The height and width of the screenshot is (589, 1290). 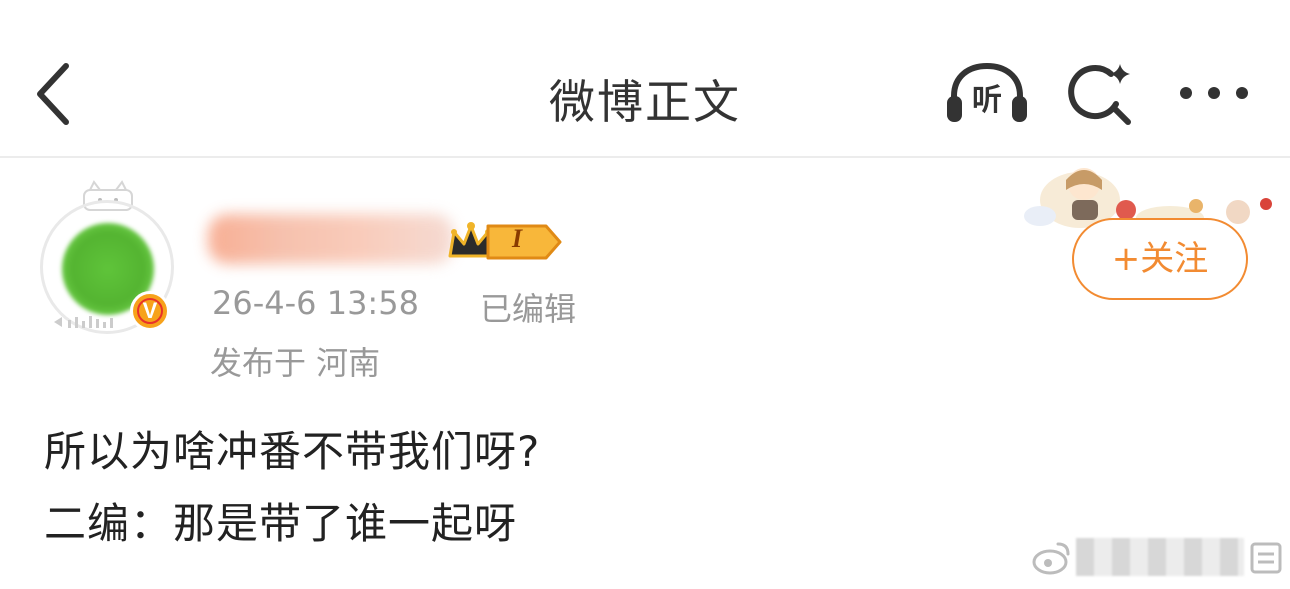 I want to click on listen-button: 听, so click(x=987, y=94).